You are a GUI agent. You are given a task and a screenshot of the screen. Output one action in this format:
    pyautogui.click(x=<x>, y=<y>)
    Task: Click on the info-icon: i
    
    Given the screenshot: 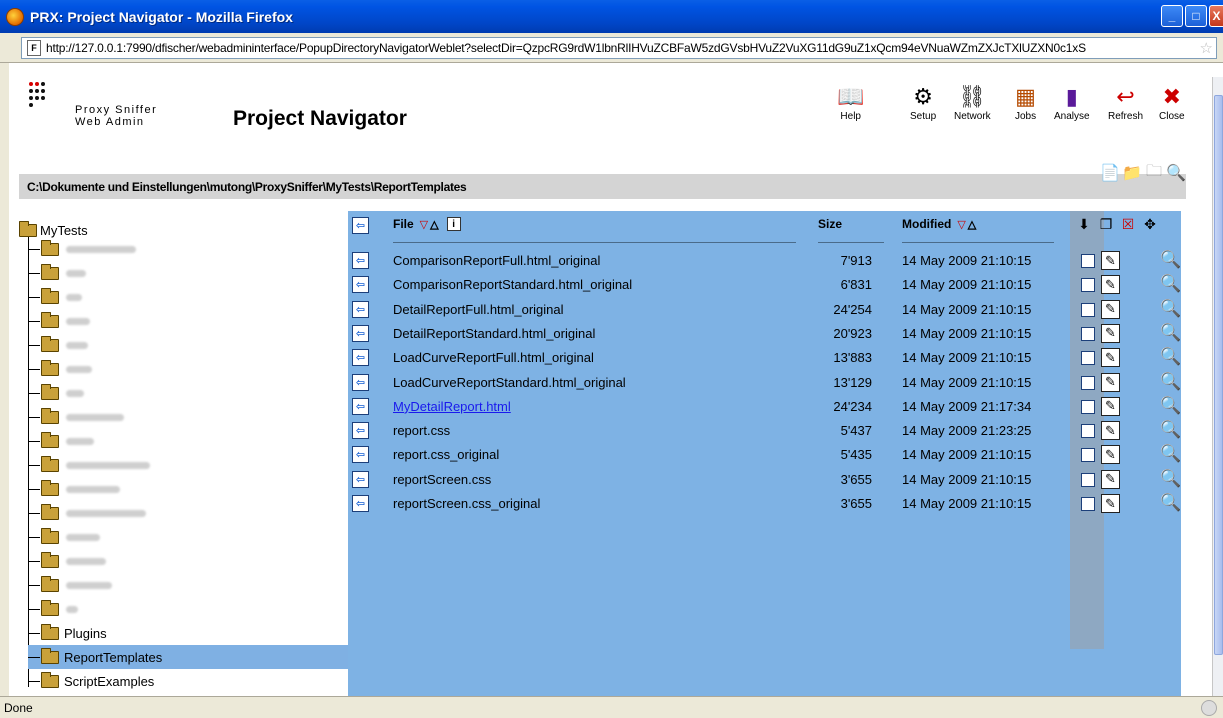 What is the action you would take?
    pyautogui.click(x=453, y=224)
    